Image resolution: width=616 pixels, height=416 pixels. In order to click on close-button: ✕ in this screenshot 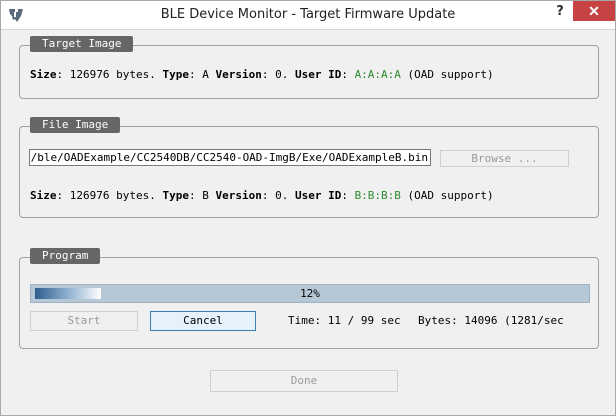, I will do `click(594, 11)`.